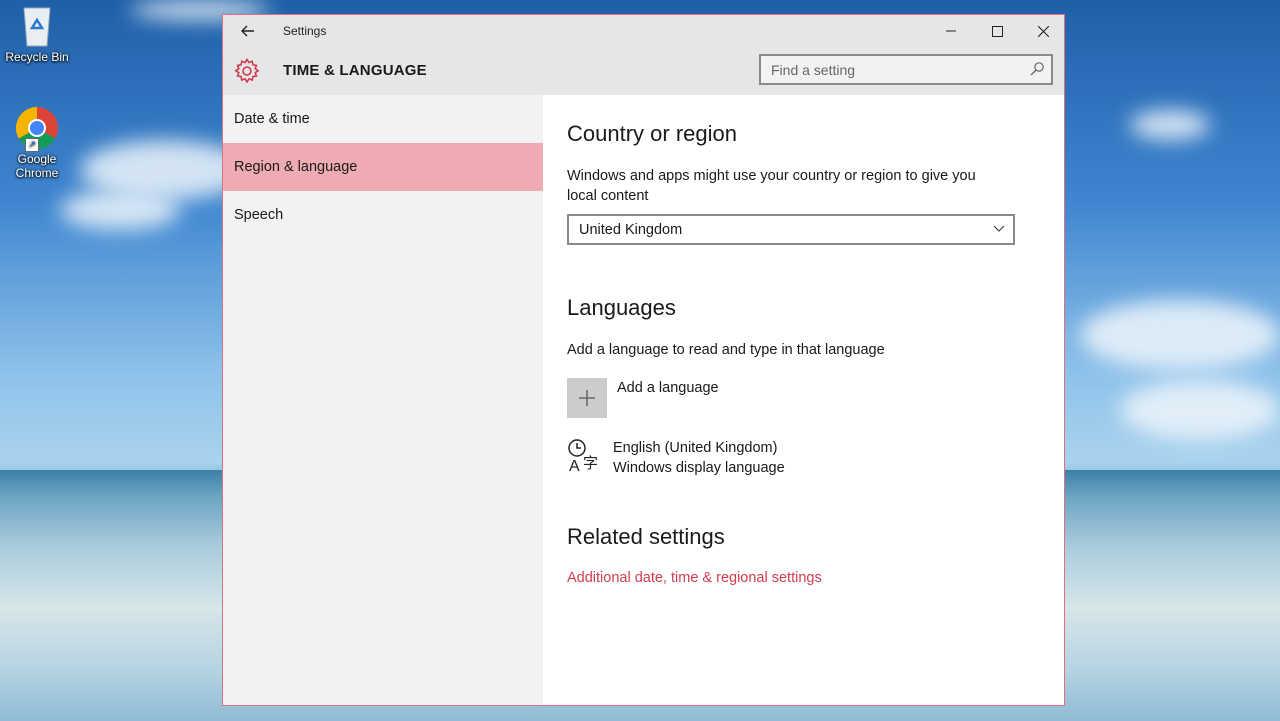  I want to click on svg-text: A, so click(574, 466).